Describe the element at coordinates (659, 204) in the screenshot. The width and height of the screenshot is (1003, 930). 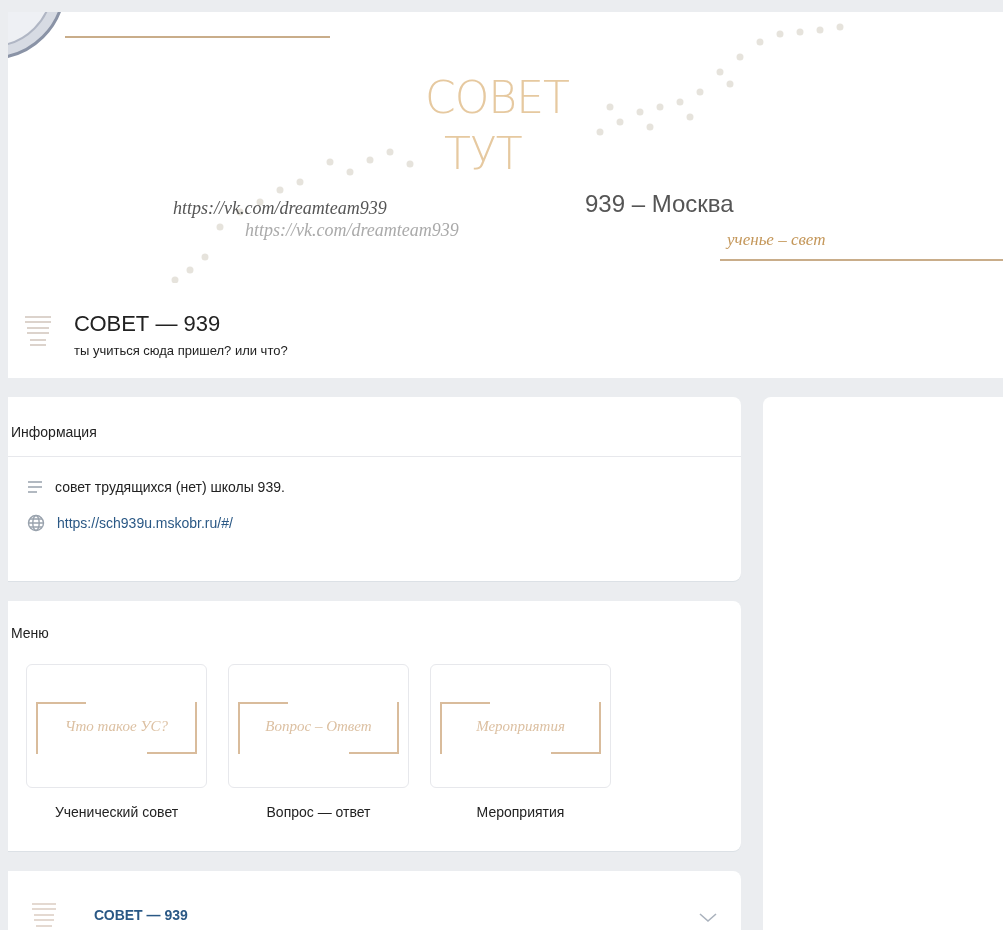
I see `cover-city: 939 – Москва` at that location.